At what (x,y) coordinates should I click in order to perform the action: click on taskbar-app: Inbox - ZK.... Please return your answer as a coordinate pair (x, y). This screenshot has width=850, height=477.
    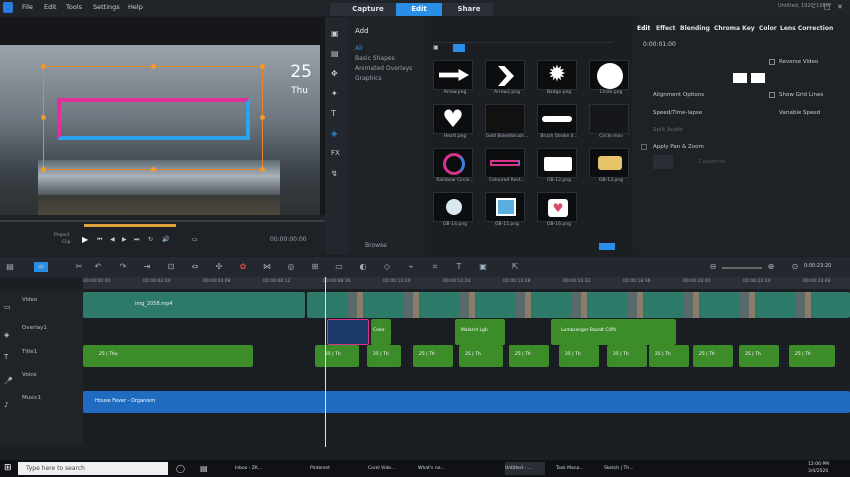
    Looking at the image, I should click on (255, 468).